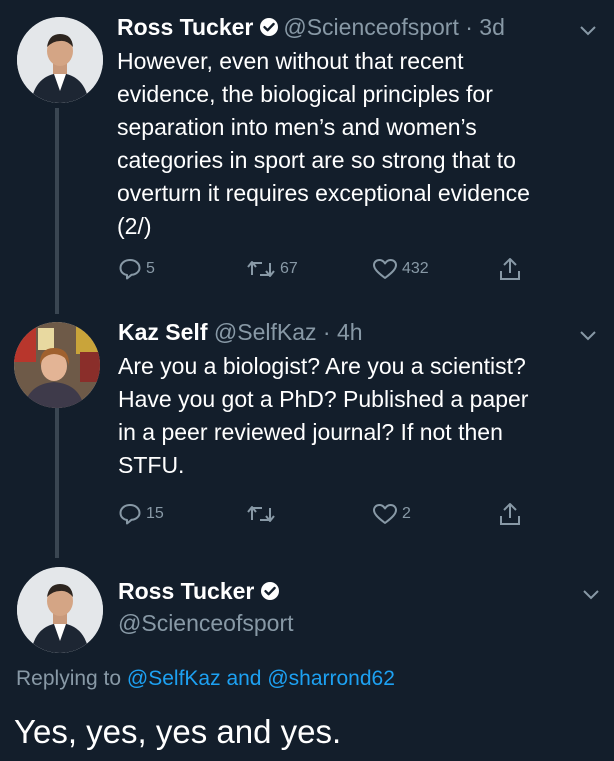  I want to click on author-handle-row: @Scienceofsport, so click(206, 623).